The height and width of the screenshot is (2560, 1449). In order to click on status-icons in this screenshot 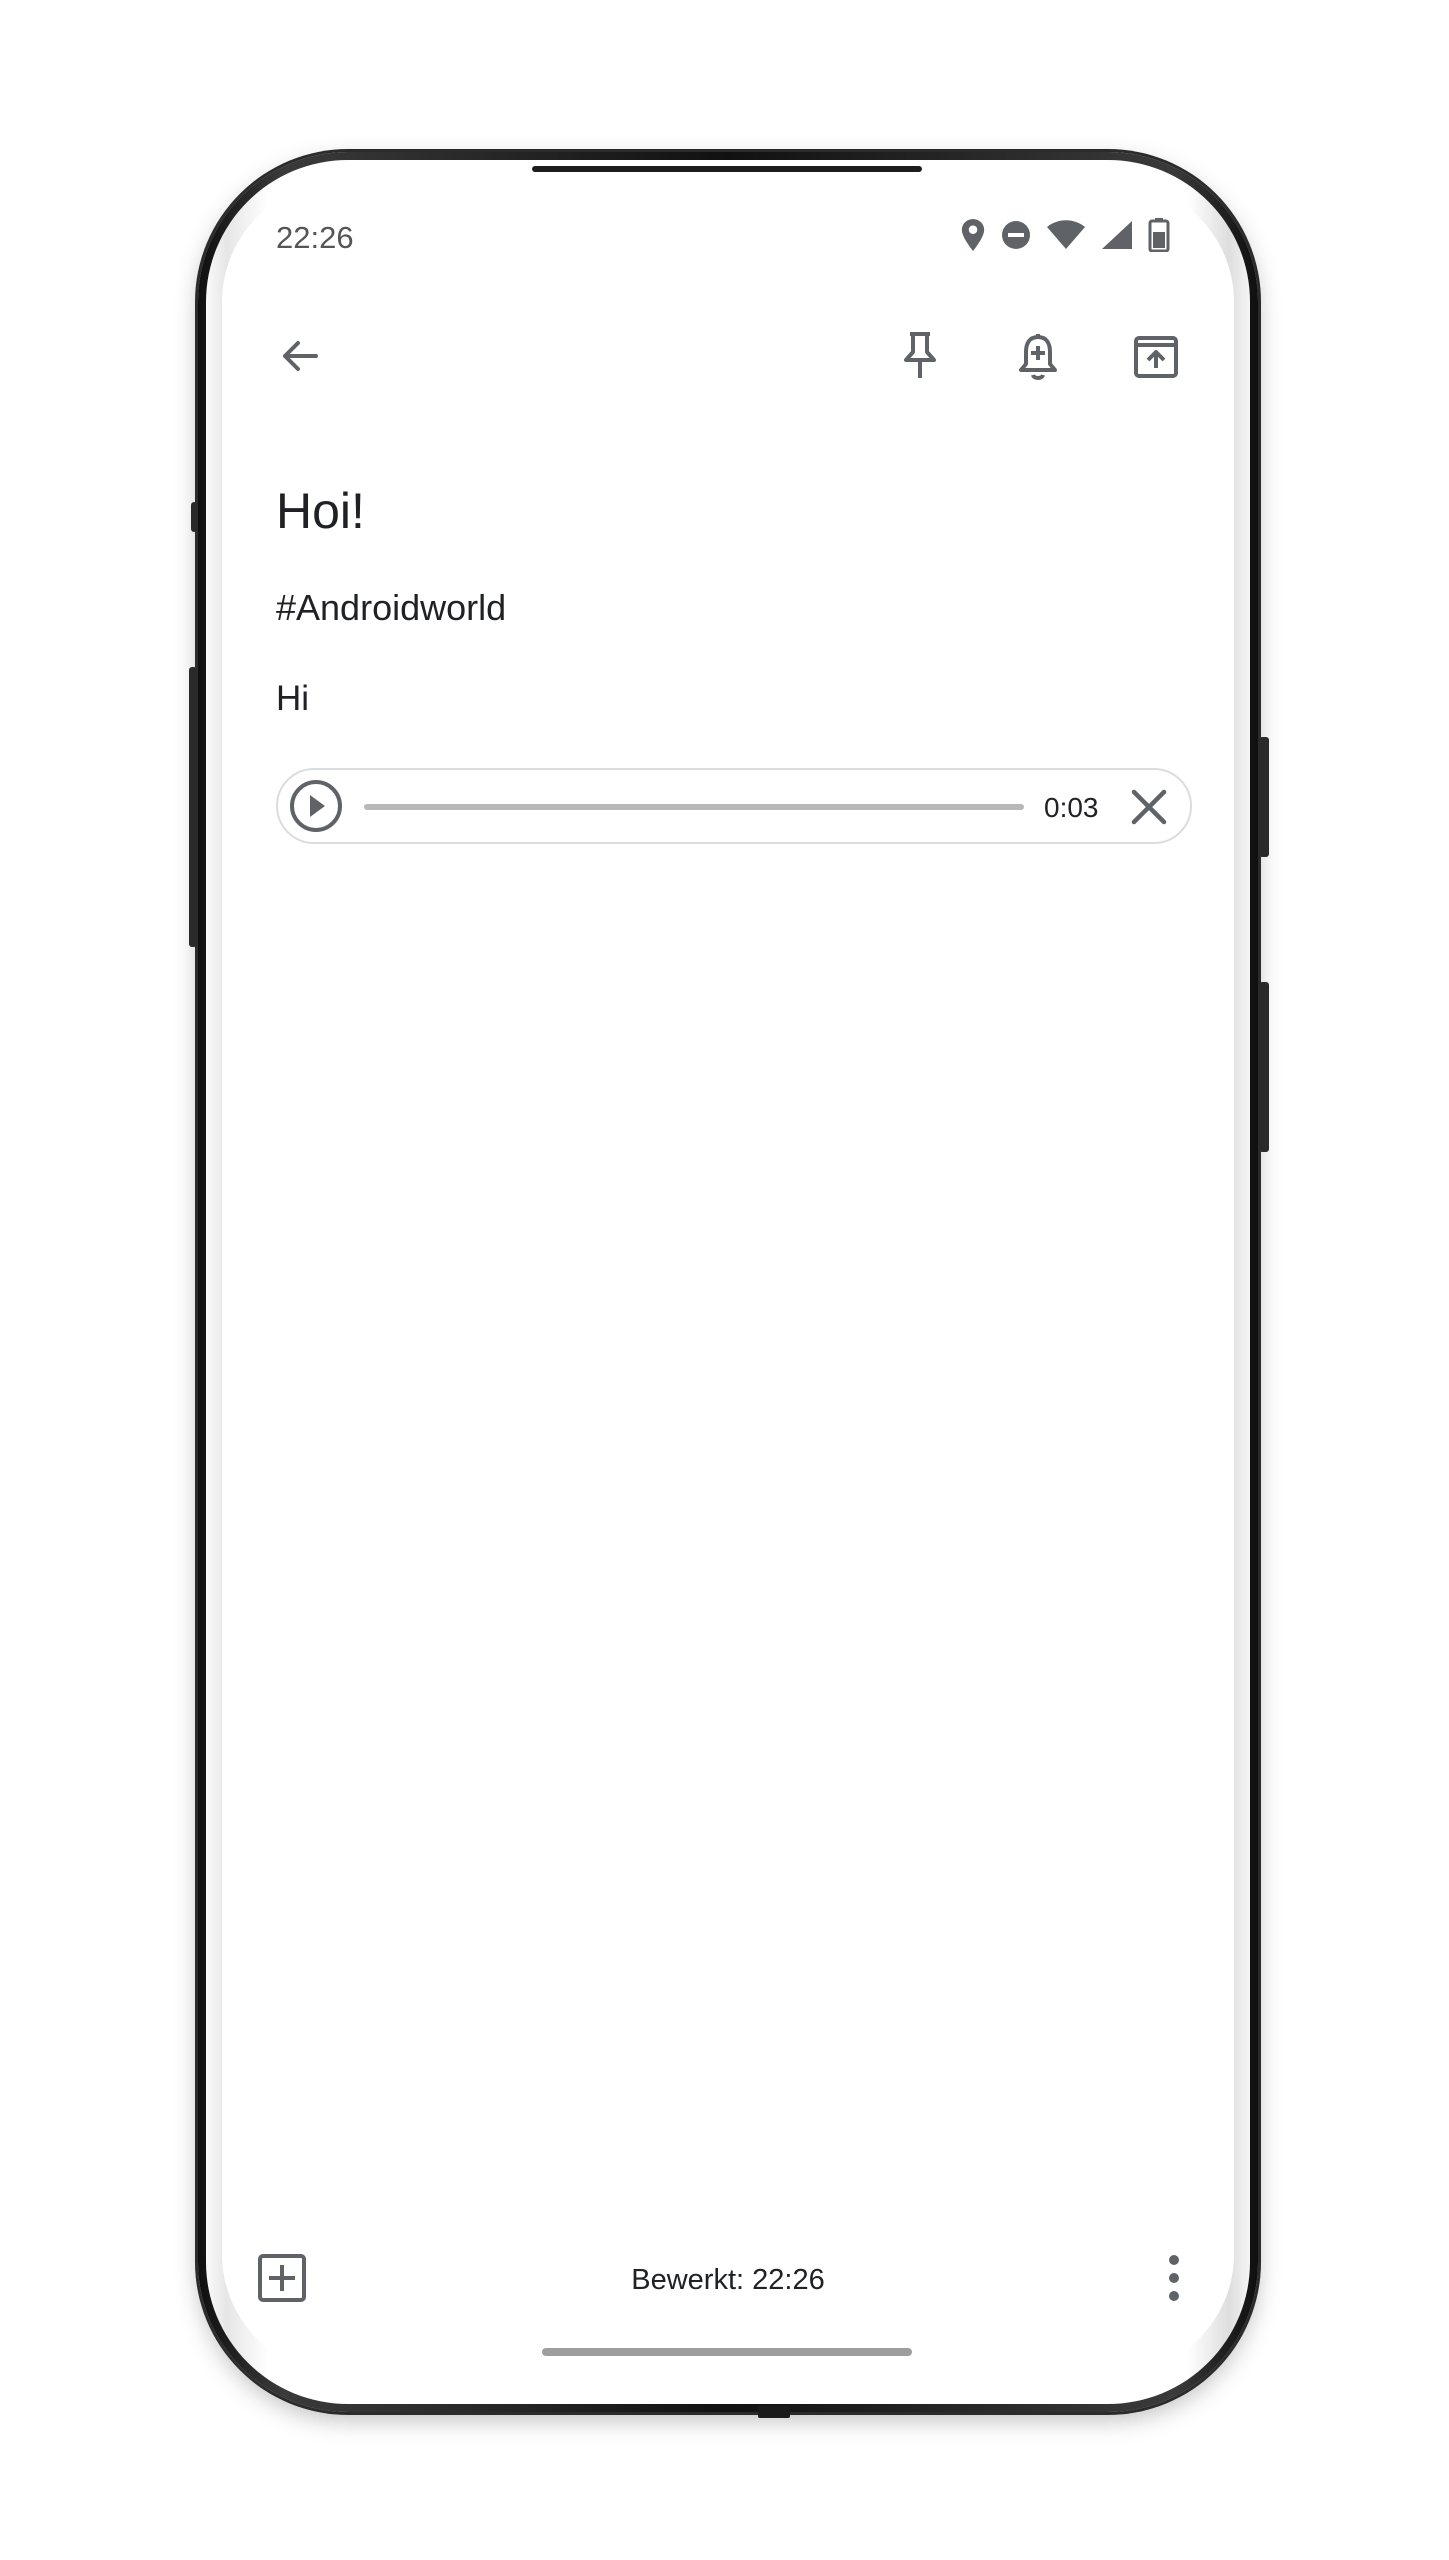, I will do `click(1065, 235)`.